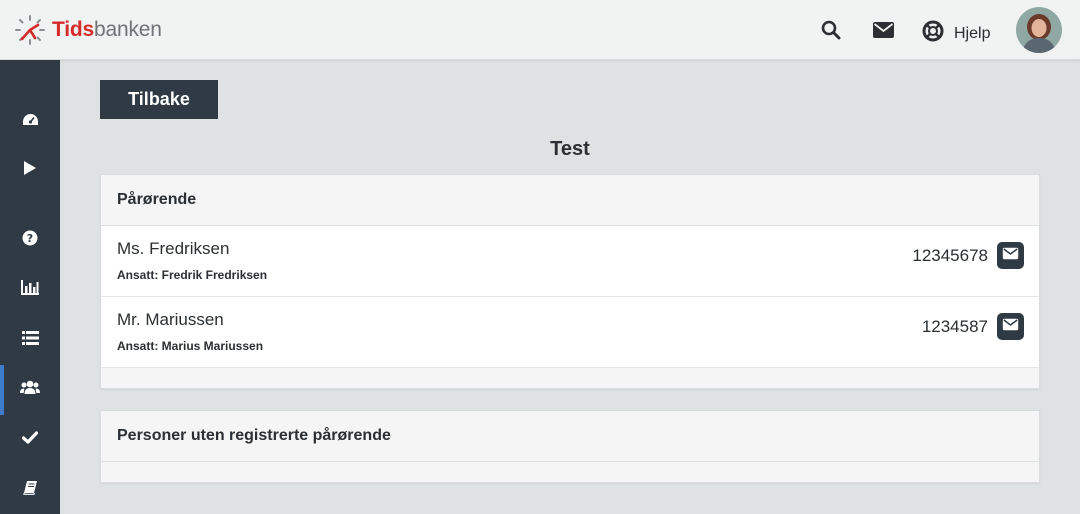 This screenshot has width=1080, height=514. Describe the element at coordinates (540, 30) in the screenshot. I see `top-bar: Tidsbanken Hjelp` at that location.